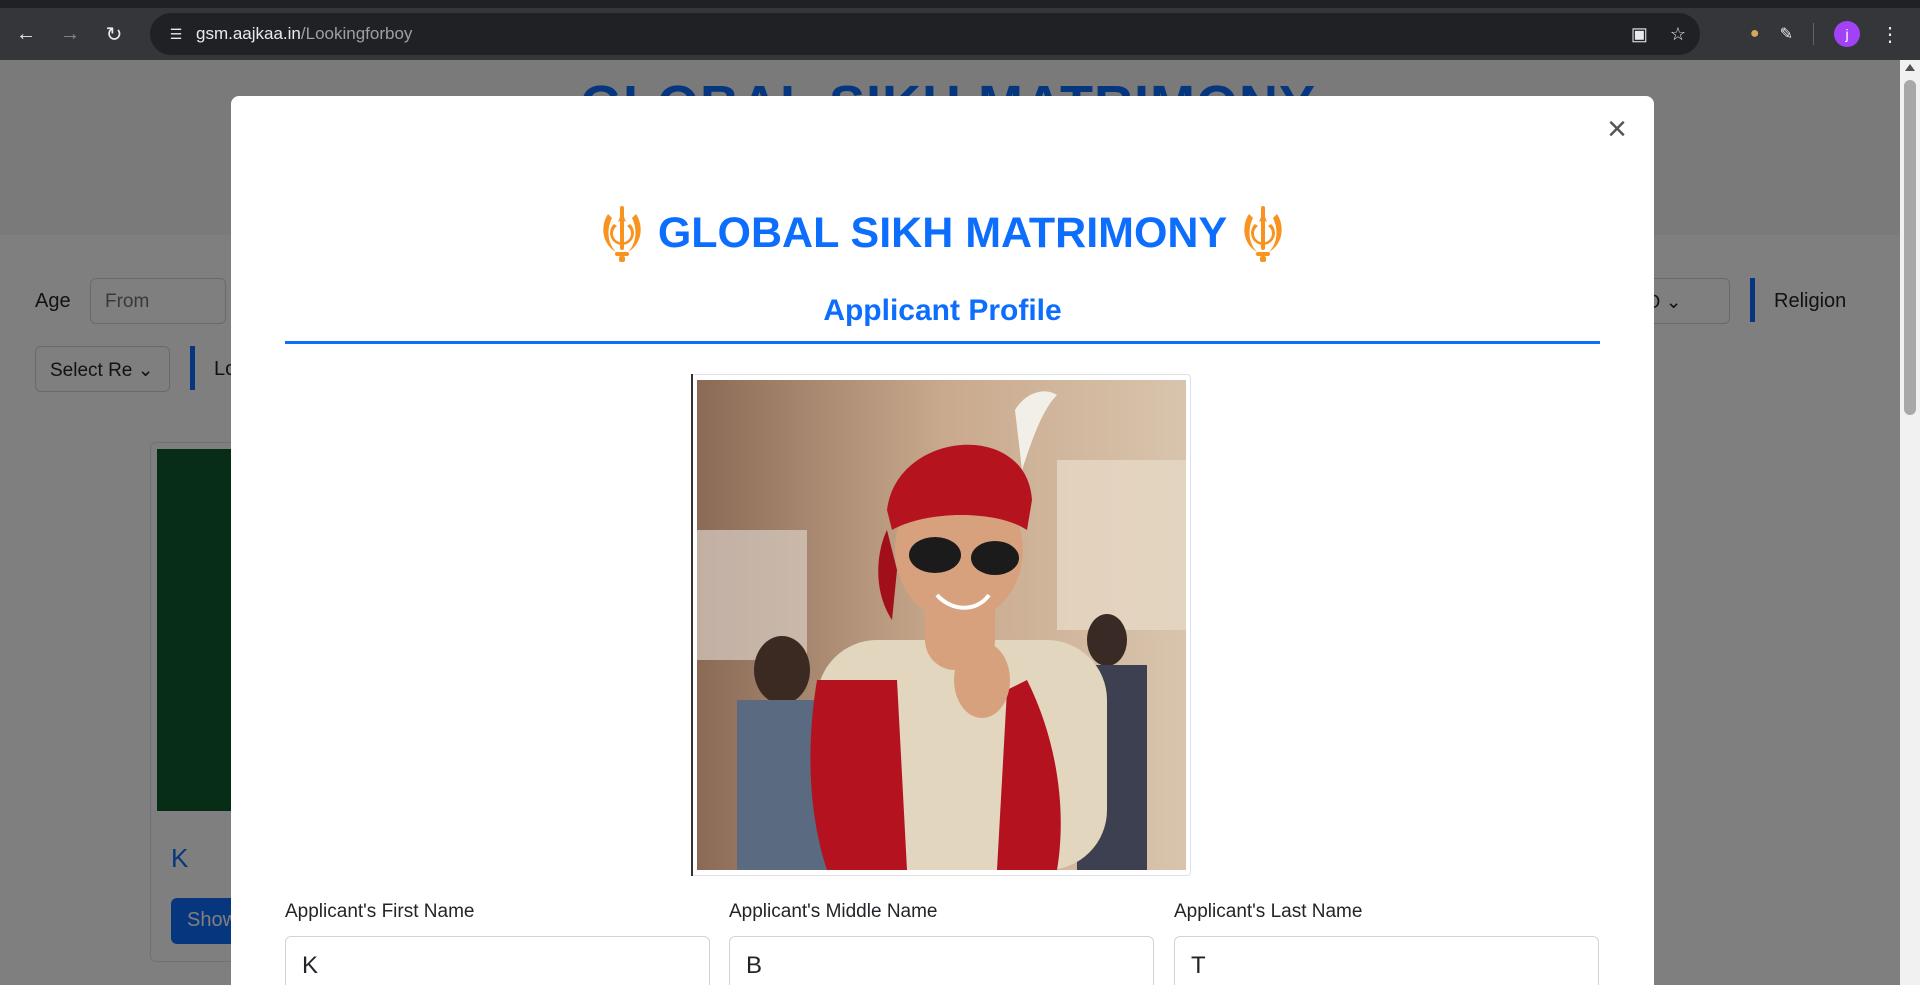 The image size is (1920, 985). I want to click on last-name-label: Applicant's Last Name, so click(1268, 911).